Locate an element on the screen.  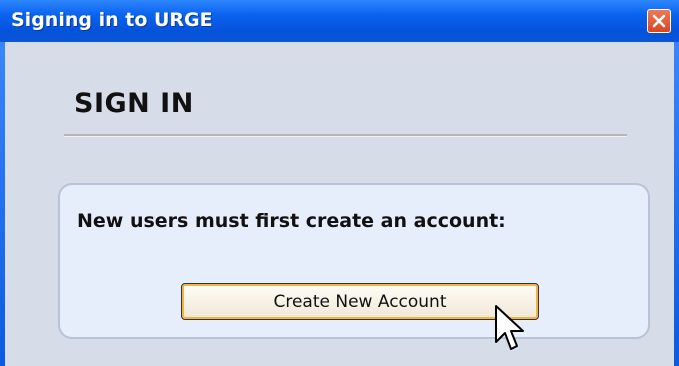
title-bar: Signing in to URGE is located at coordinates (339, 21).